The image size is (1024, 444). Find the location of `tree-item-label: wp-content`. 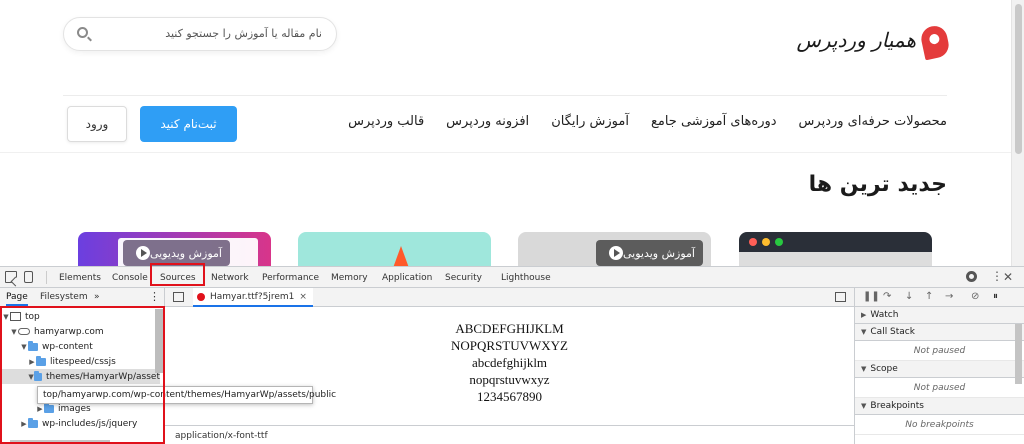

tree-item-label: wp-content is located at coordinates (67, 346).